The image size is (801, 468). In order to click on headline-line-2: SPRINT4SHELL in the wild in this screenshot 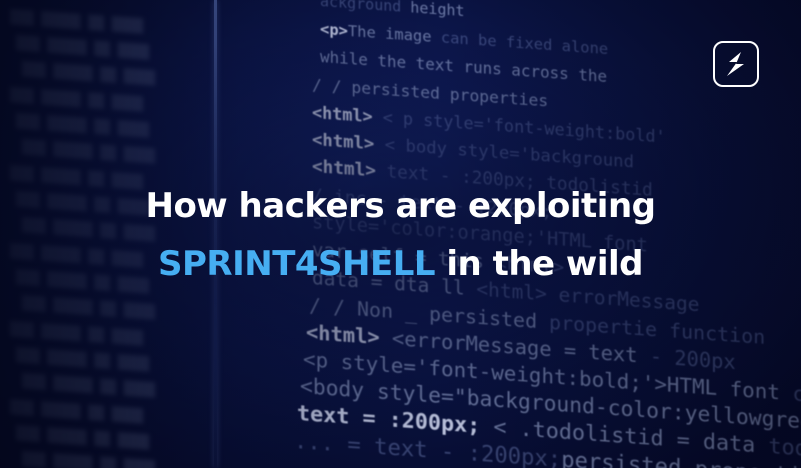, I will do `click(400, 264)`.